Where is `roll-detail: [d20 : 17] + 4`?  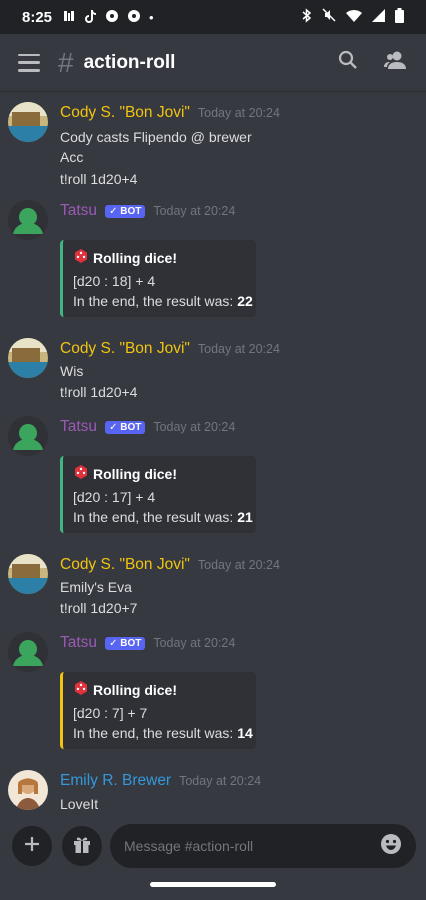 roll-detail: [d20 : 17] + 4 is located at coordinates (114, 497).